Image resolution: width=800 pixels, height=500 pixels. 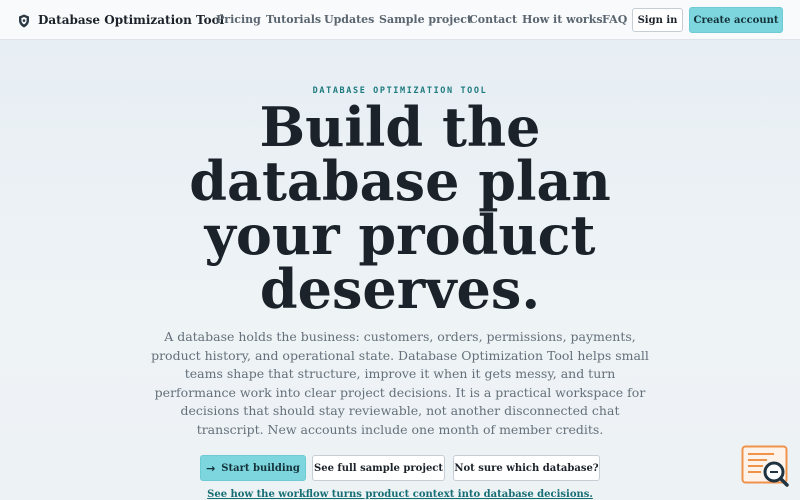 What do you see at coordinates (378, 468) in the screenshot?
I see `sample-project-button: See full sample project` at bounding box center [378, 468].